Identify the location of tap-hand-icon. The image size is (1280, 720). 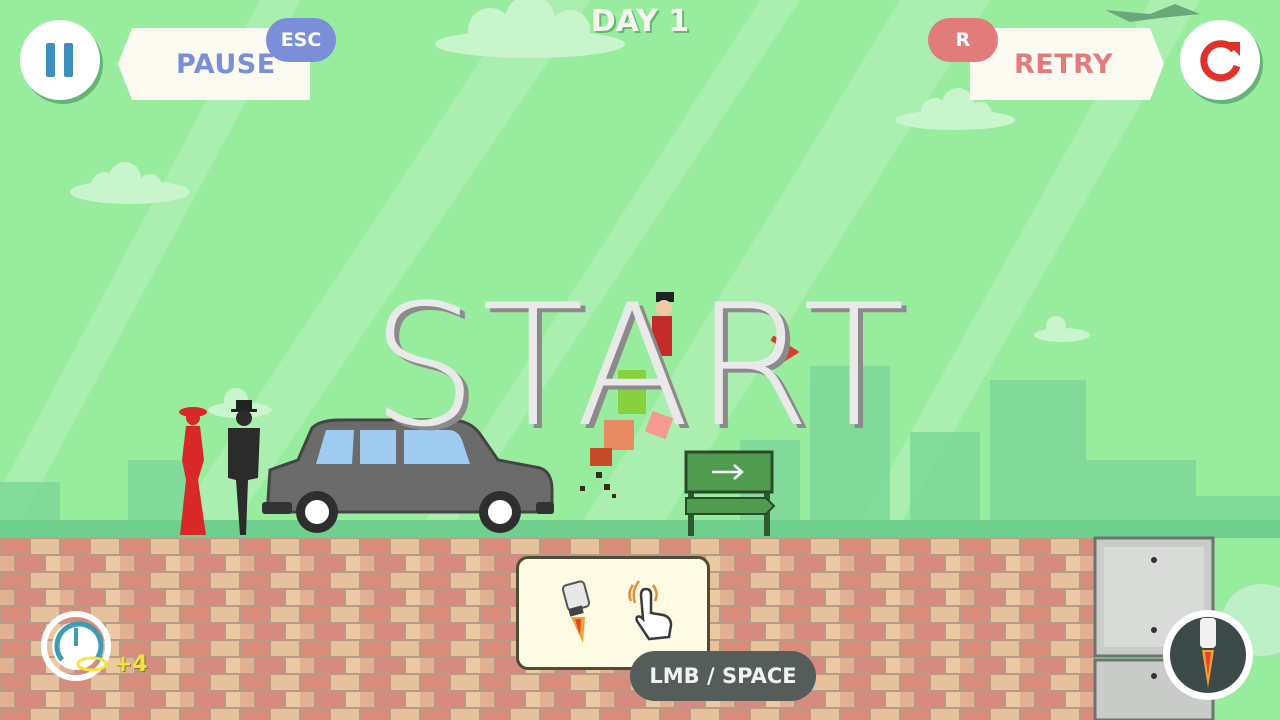
(650, 610).